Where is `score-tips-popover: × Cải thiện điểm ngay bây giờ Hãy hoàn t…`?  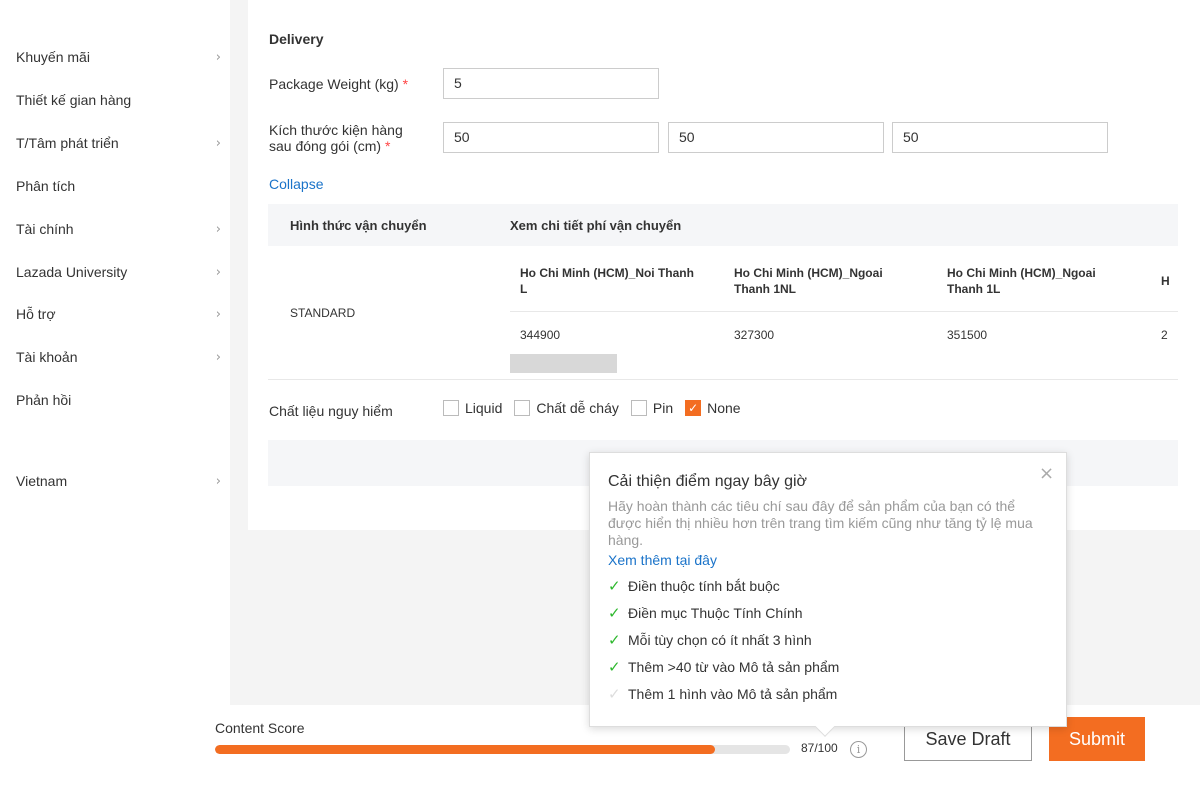 score-tips-popover: × Cải thiện điểm ngay bây giờ Hãy hoàn t… is located at coordinates (828, 594).